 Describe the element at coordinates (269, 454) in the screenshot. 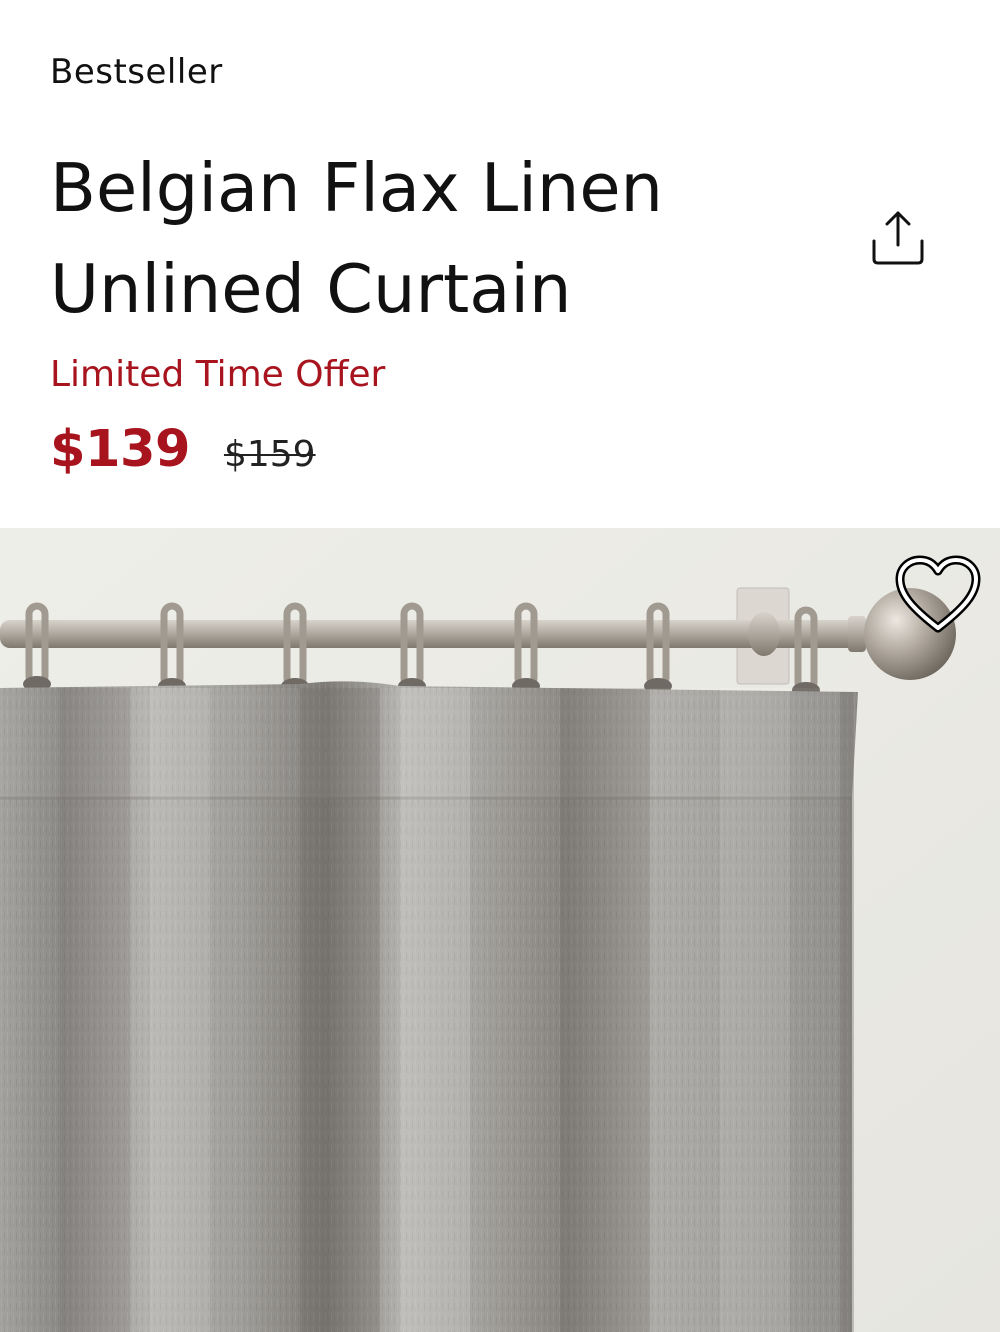

I see `original-price: $159` at that location.